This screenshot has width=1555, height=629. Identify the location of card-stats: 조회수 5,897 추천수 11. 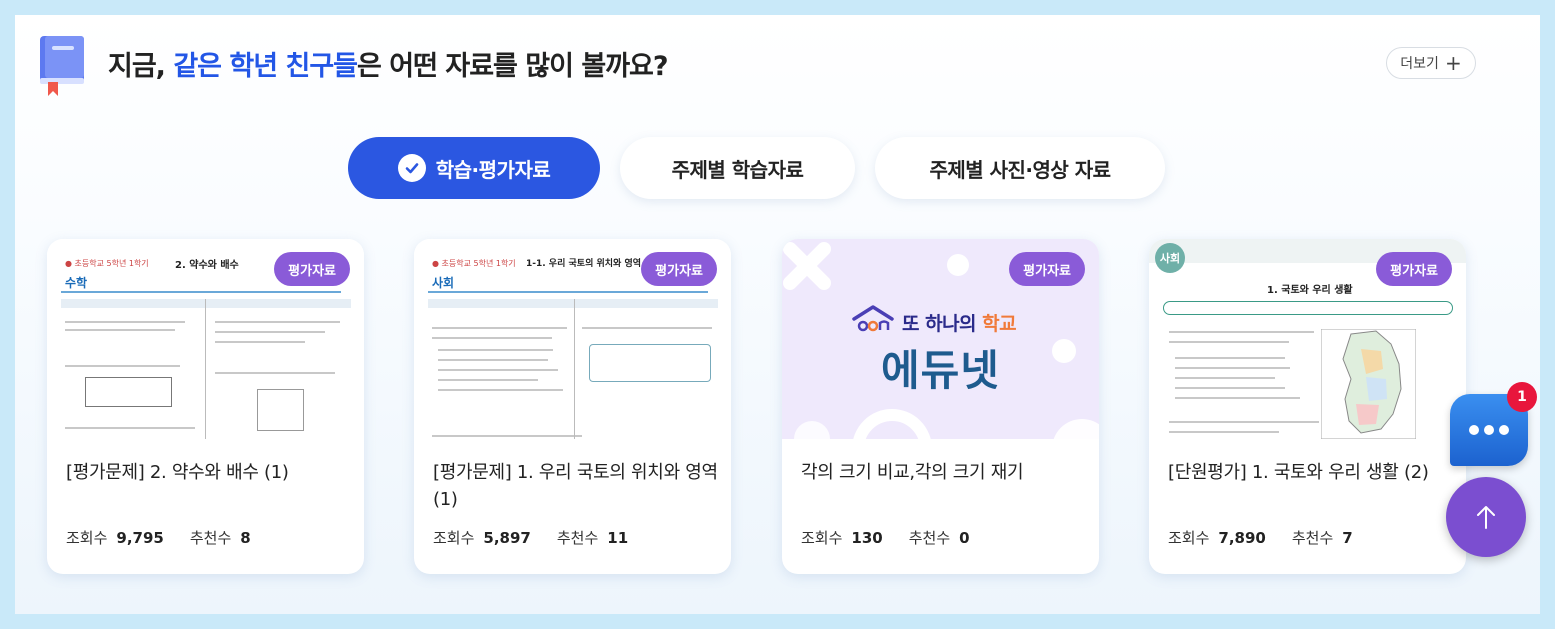
(530, 537).